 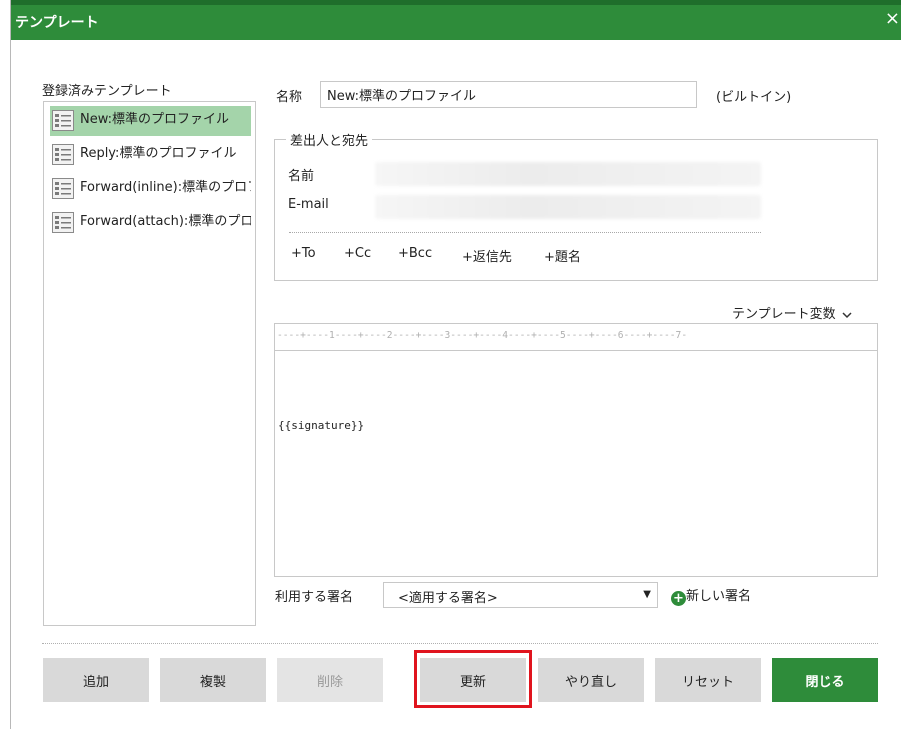 What do you see at coordinates (303, 253) in the screenshot?
I see `add-to-link: +To` at bounding box center [303, 253].